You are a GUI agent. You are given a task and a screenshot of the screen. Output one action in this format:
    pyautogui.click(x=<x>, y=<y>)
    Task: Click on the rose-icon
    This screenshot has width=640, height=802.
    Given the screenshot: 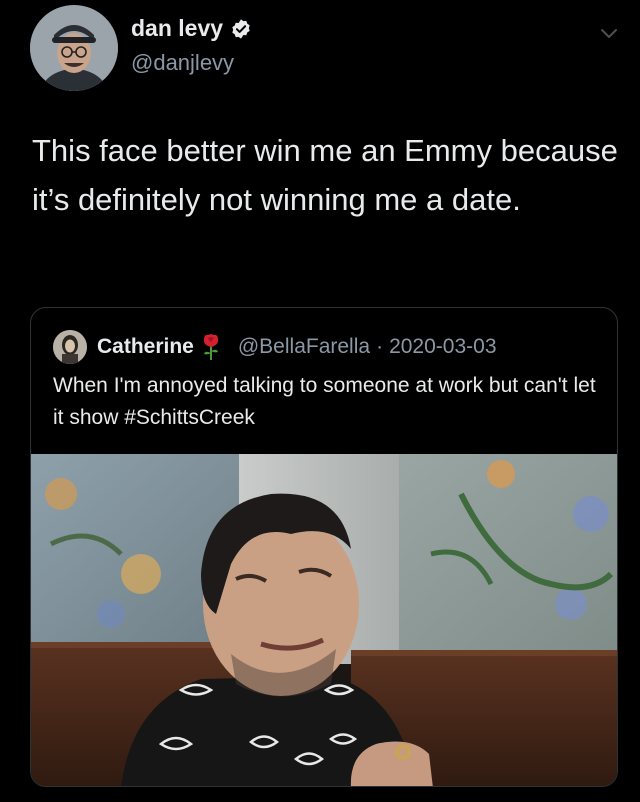 What is the action you would take?
    pyautogui.click(x=211, y=347)
    